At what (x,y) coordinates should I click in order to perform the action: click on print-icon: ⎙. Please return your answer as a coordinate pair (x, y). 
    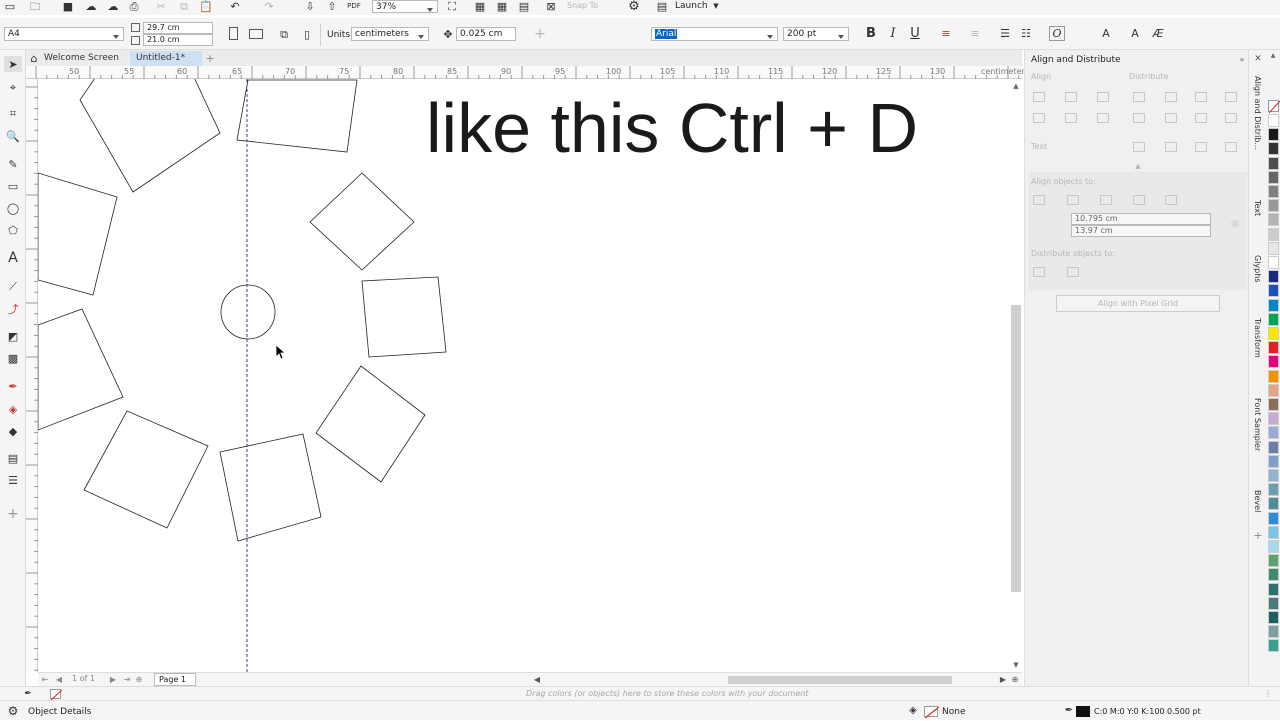
    Looking at the image, I should click on (134, 6).